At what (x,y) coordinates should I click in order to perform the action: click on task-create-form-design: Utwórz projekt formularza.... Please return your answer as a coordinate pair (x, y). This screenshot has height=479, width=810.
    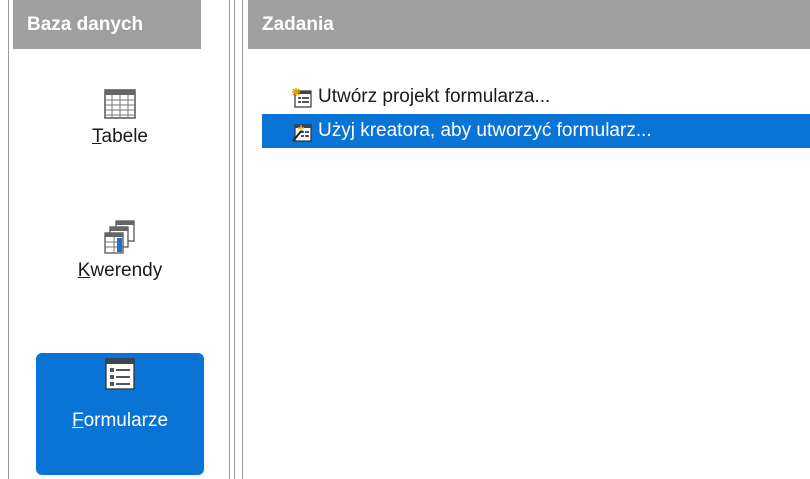
    Looking at the image, I should click on (472, 97).